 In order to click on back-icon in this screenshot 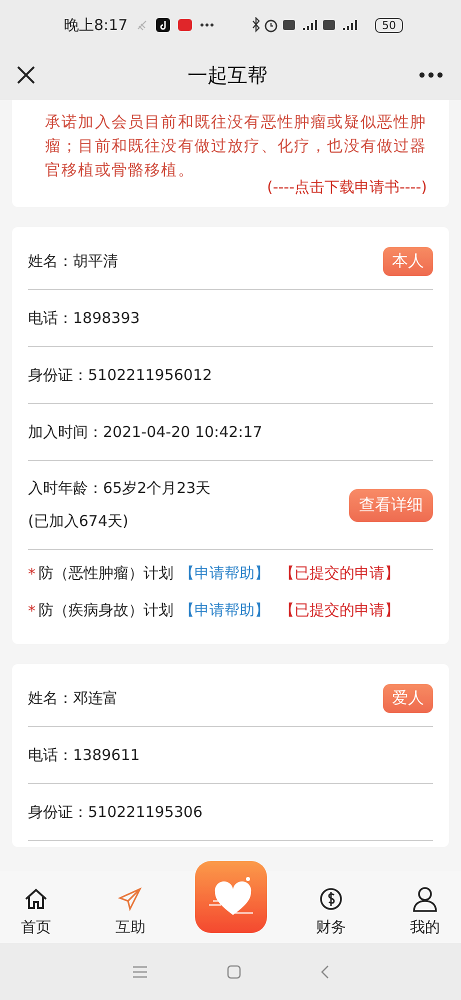, I will do `click(324, 971)`.